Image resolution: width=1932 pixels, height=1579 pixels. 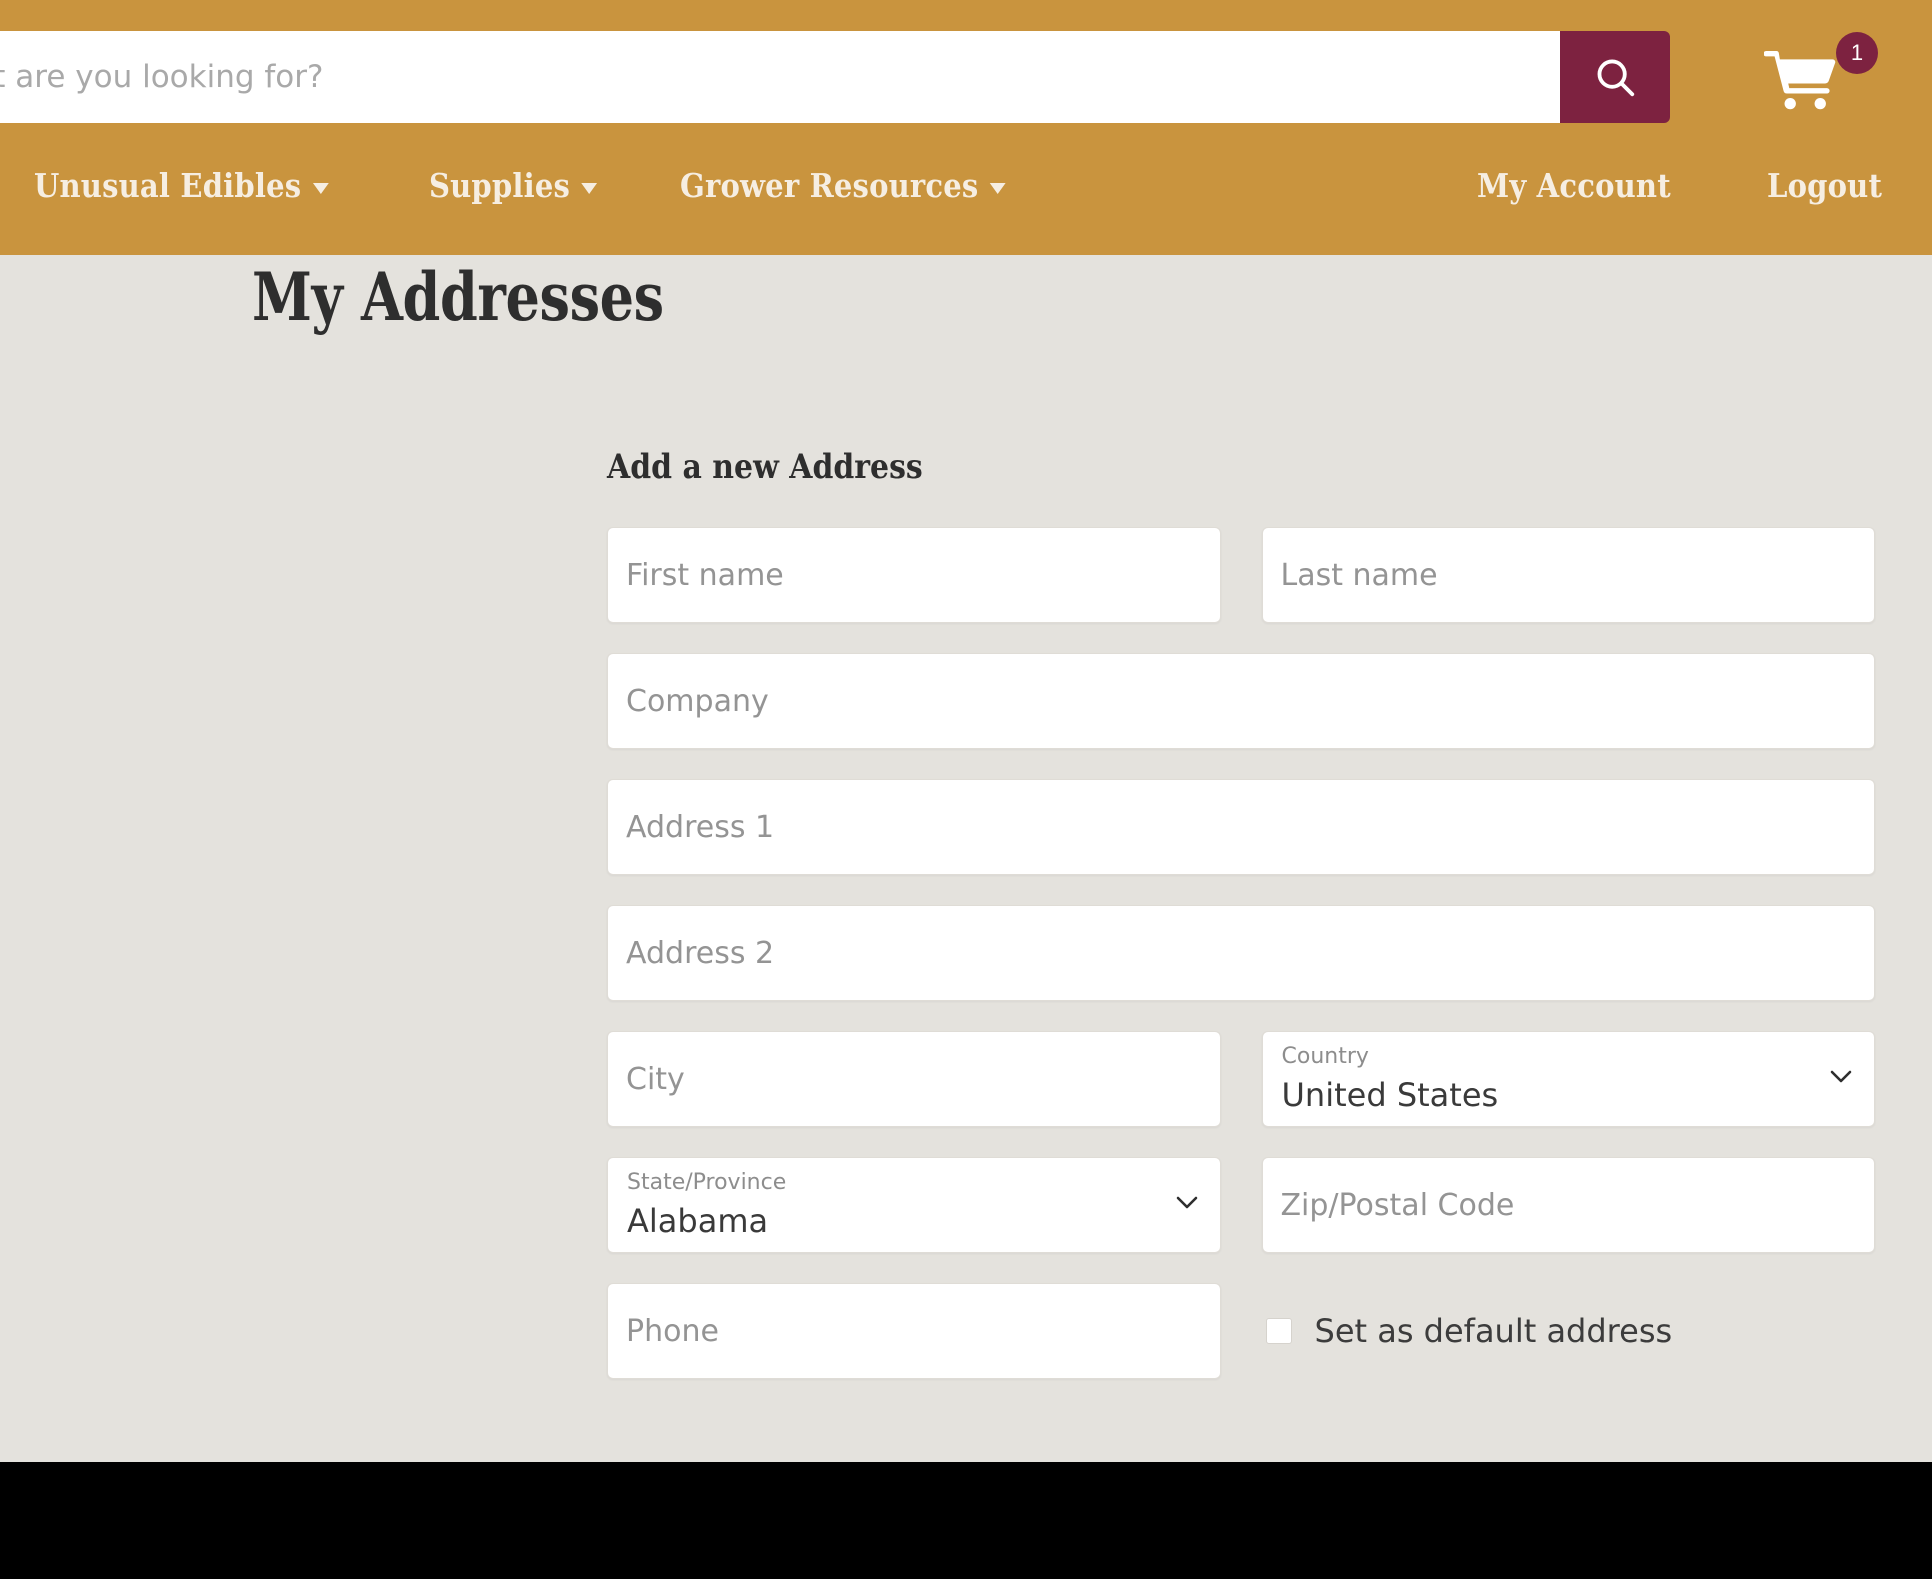 I want to click on cart-count-badge: 1, so click(x=1857, y=53).